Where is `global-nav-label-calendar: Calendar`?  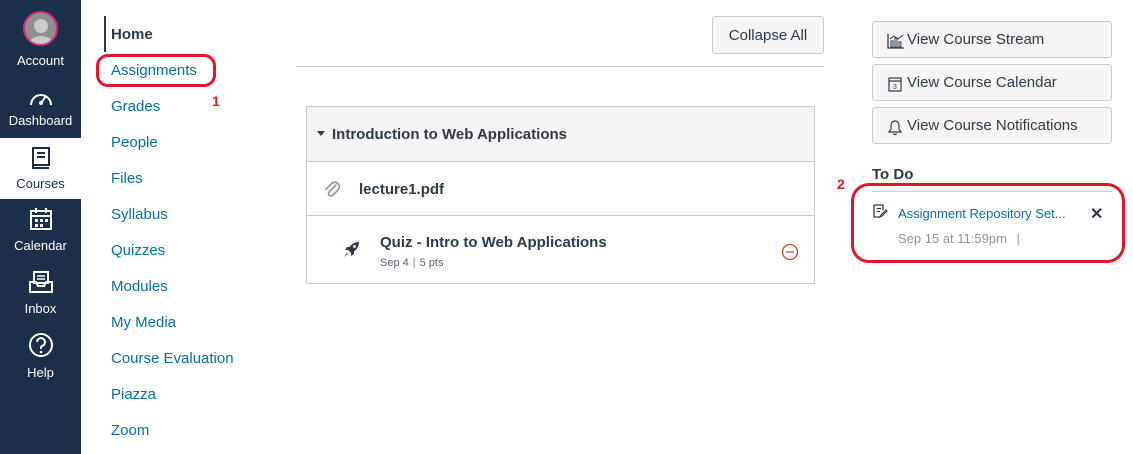
global-nav-label-calendar: Calendar is located at coordinates (40, 245).